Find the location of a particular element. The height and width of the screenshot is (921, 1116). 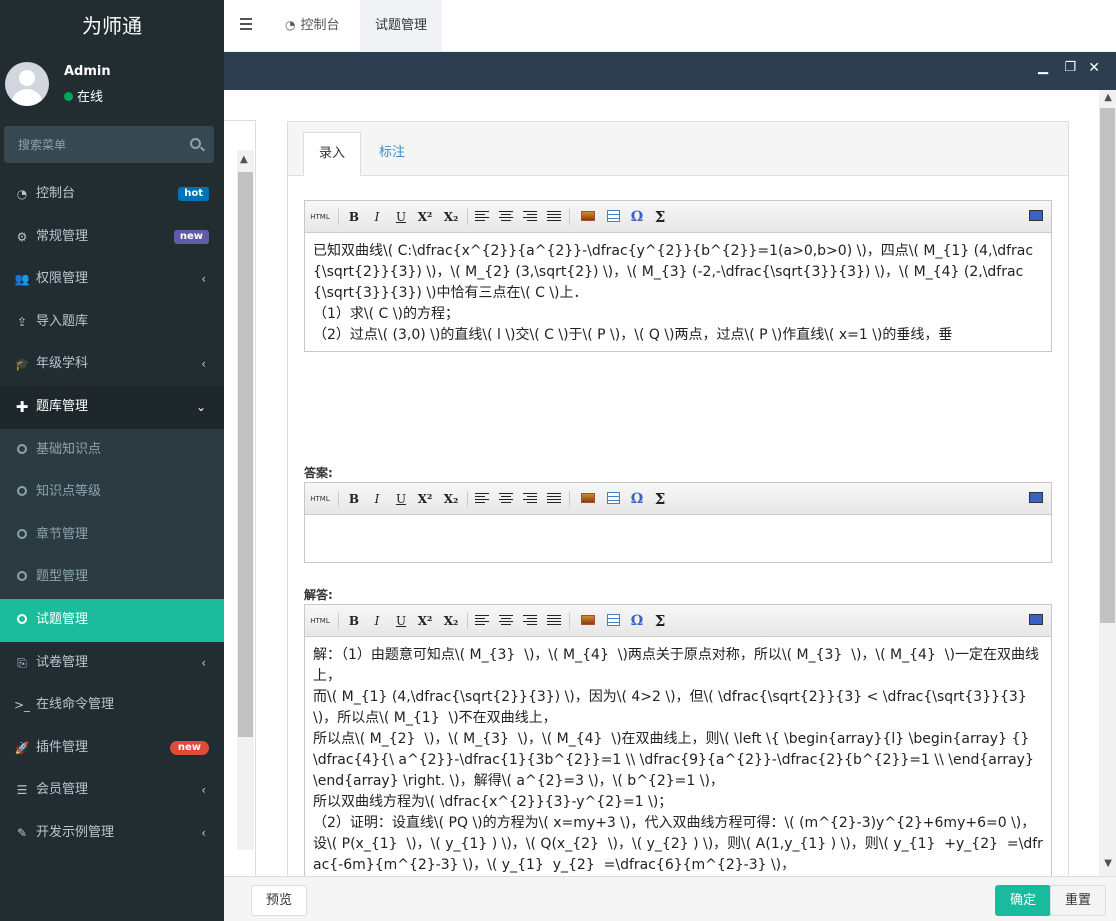

app-logo: 为师通 is located at coordinates (112, 26).